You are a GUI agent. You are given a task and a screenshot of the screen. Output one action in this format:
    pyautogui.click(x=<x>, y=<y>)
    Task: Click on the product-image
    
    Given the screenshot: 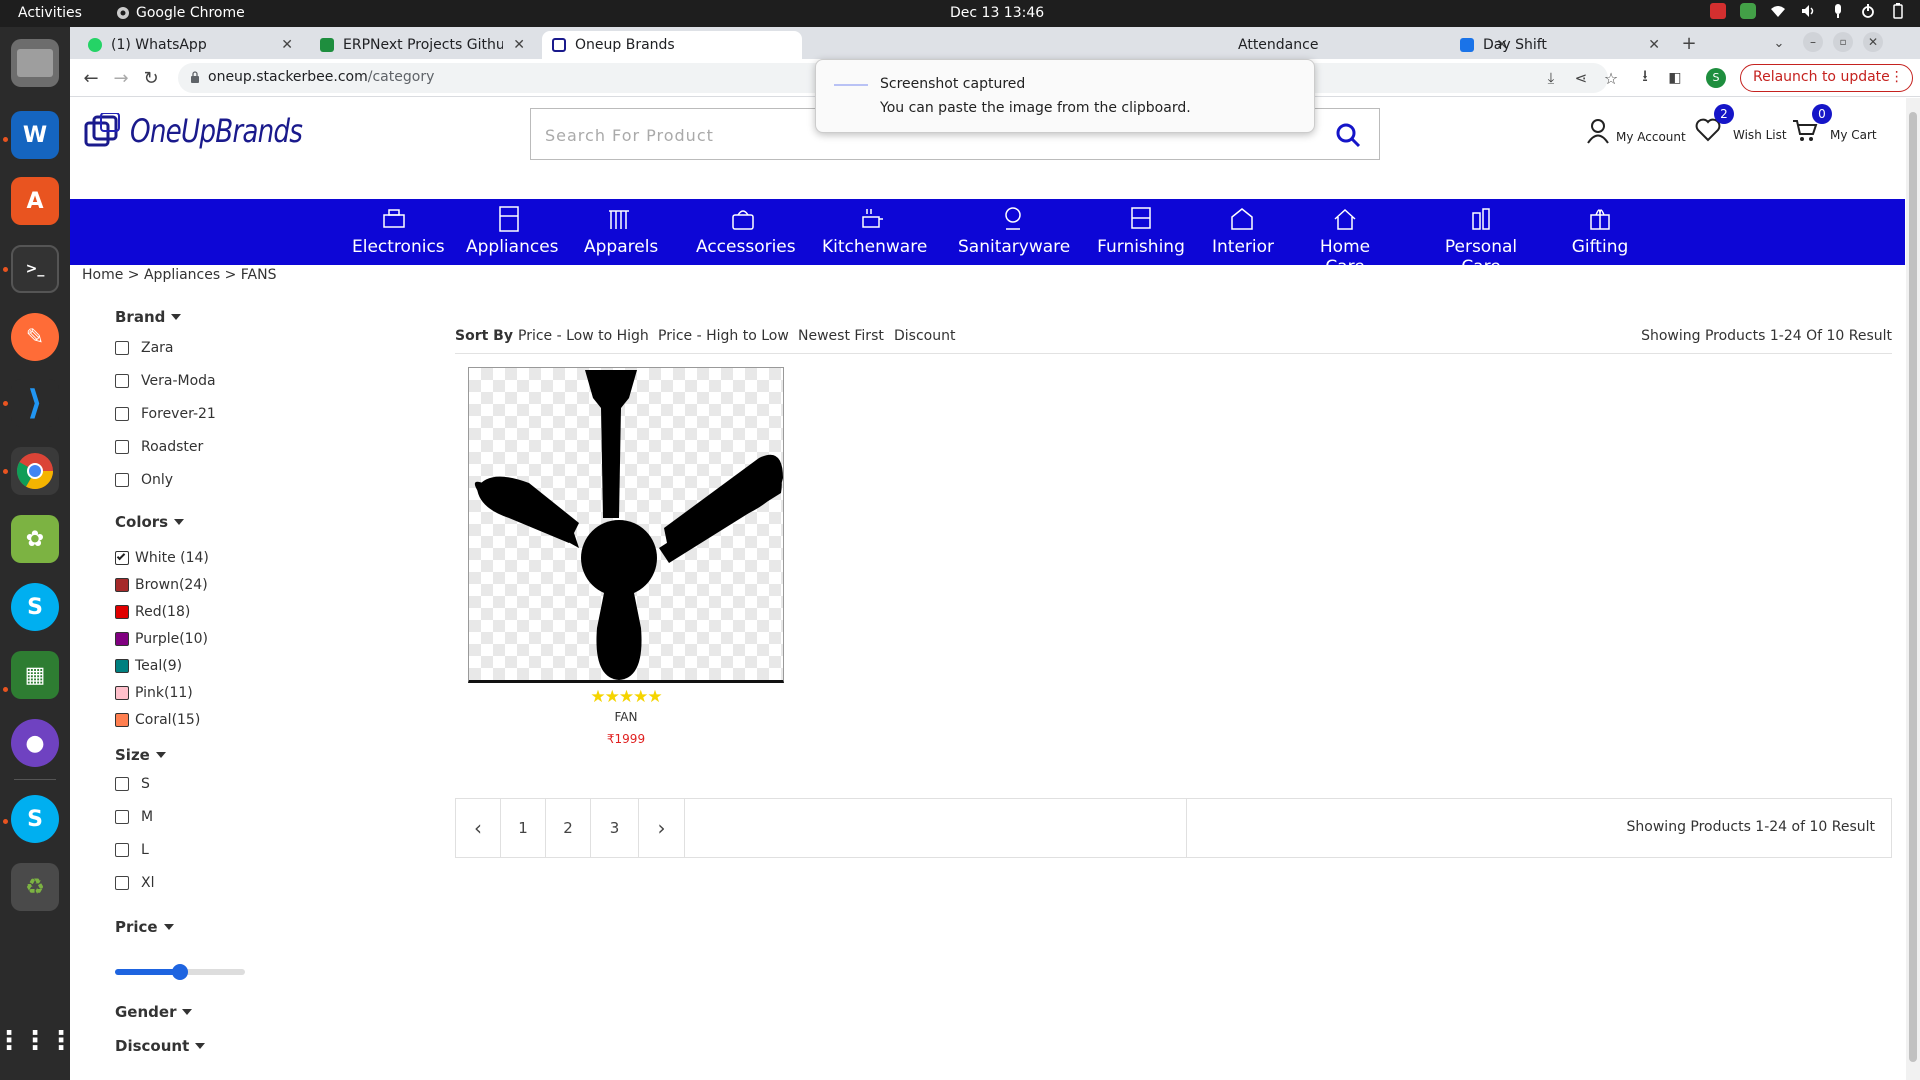 What is the action you would take?
    pyautogui.click(x=626, y=525)
    